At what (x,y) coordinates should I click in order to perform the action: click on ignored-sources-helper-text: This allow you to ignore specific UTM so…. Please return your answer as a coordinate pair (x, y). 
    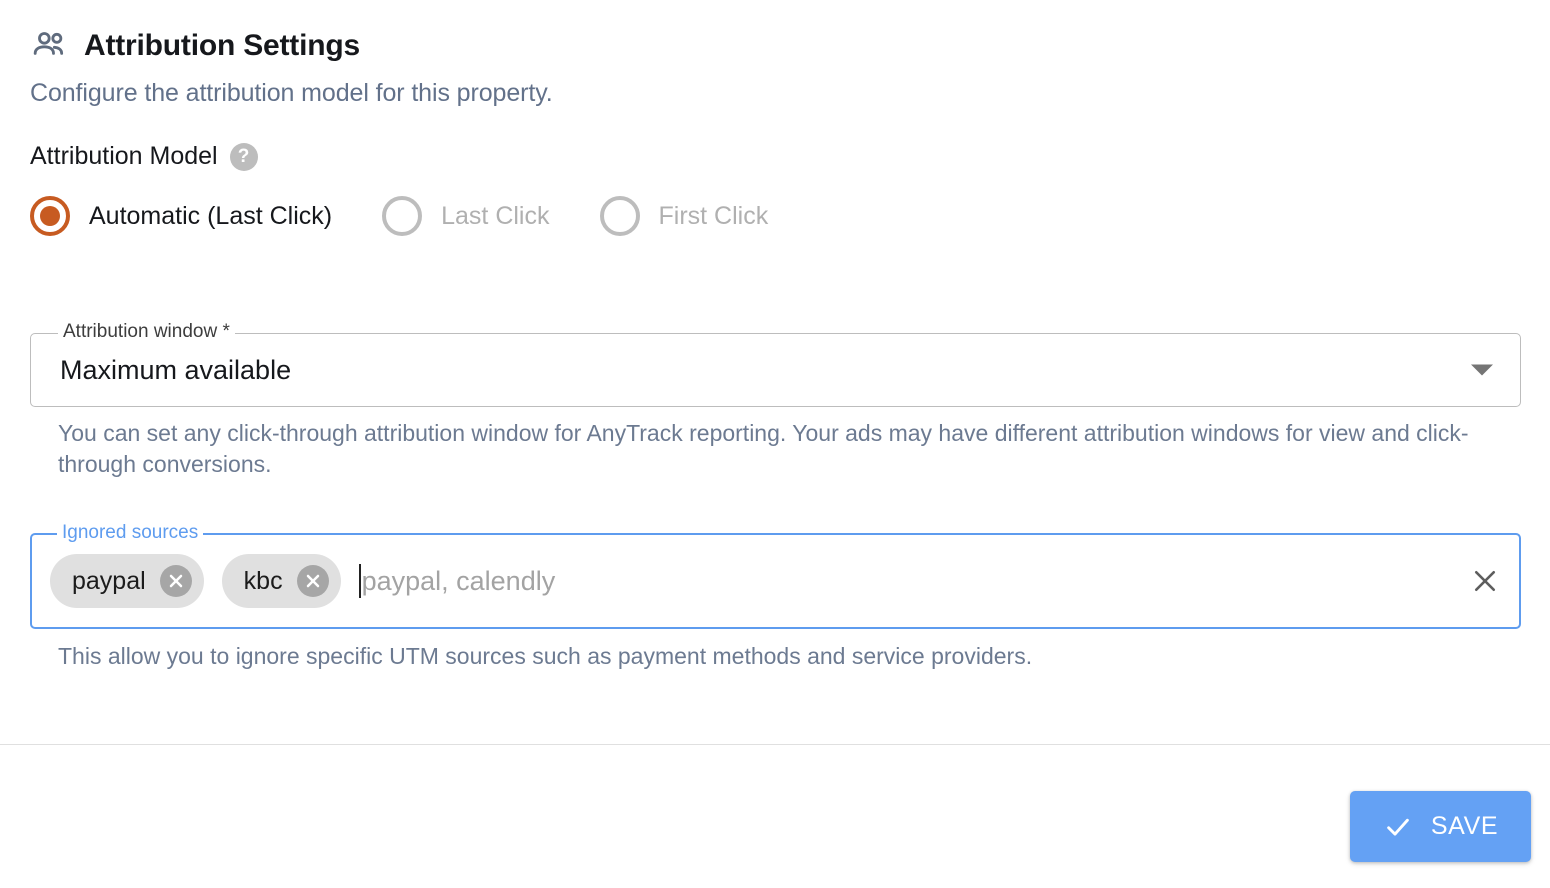
    Looking at the image, I should click on (545, 656).